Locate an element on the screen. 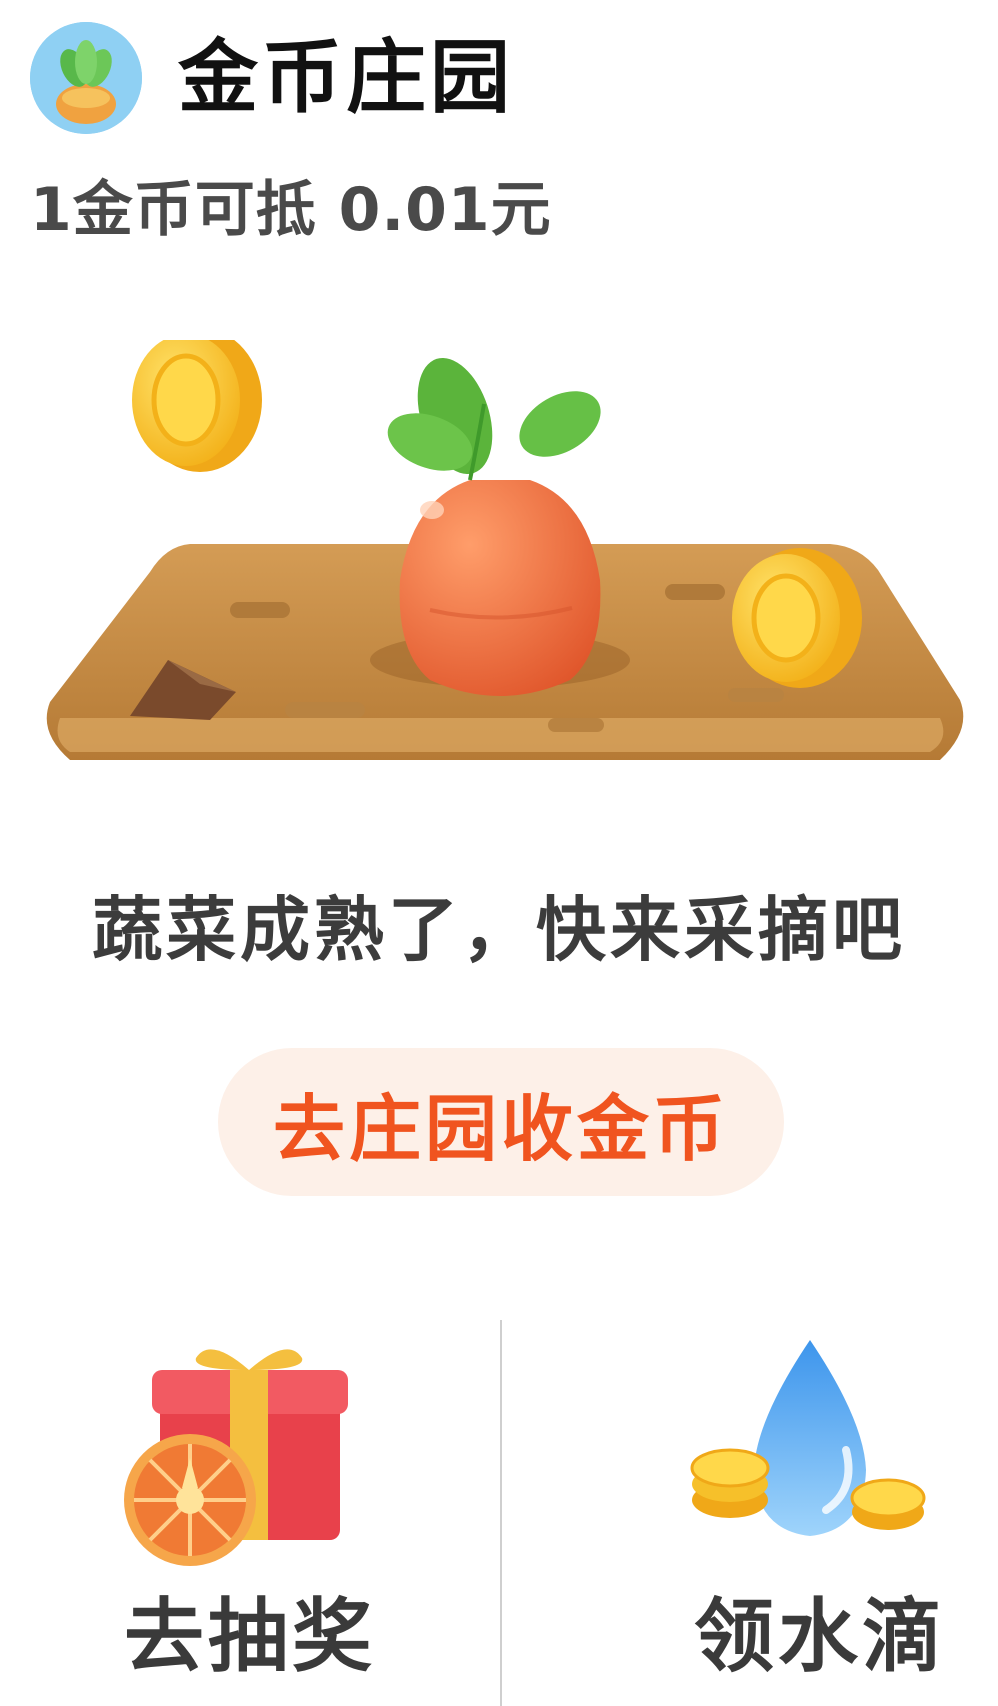  header: 金币庄园 1金币可抵 0.01元 is located at coordinates (499, 122).